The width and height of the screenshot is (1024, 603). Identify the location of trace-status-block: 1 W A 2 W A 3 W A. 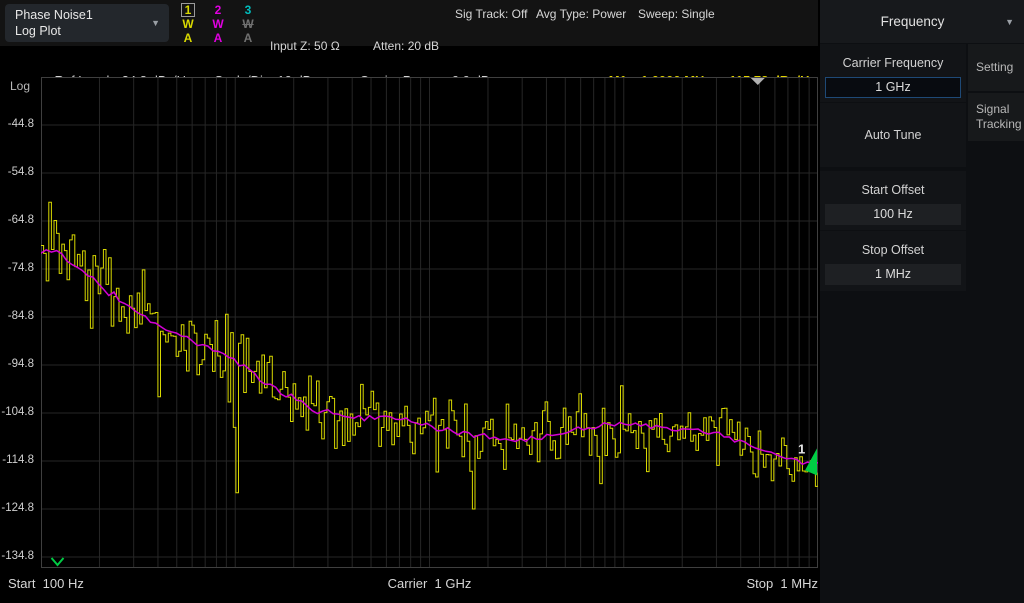
(218, 24).